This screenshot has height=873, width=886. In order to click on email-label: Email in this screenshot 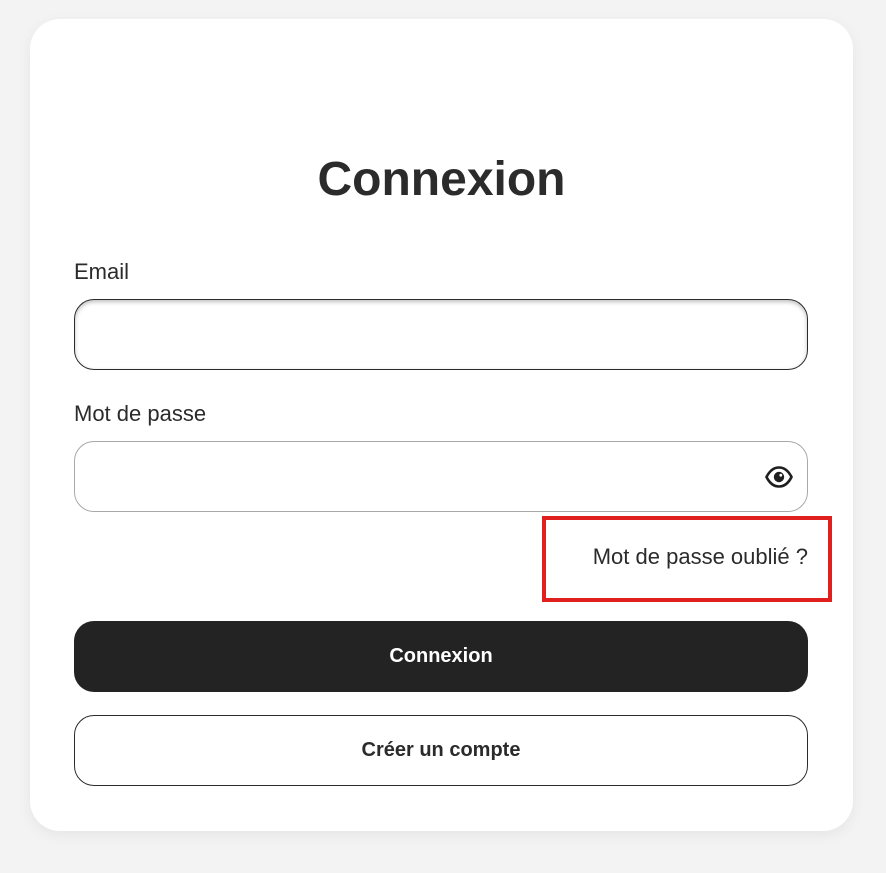, I will do `click(102, 271)`.